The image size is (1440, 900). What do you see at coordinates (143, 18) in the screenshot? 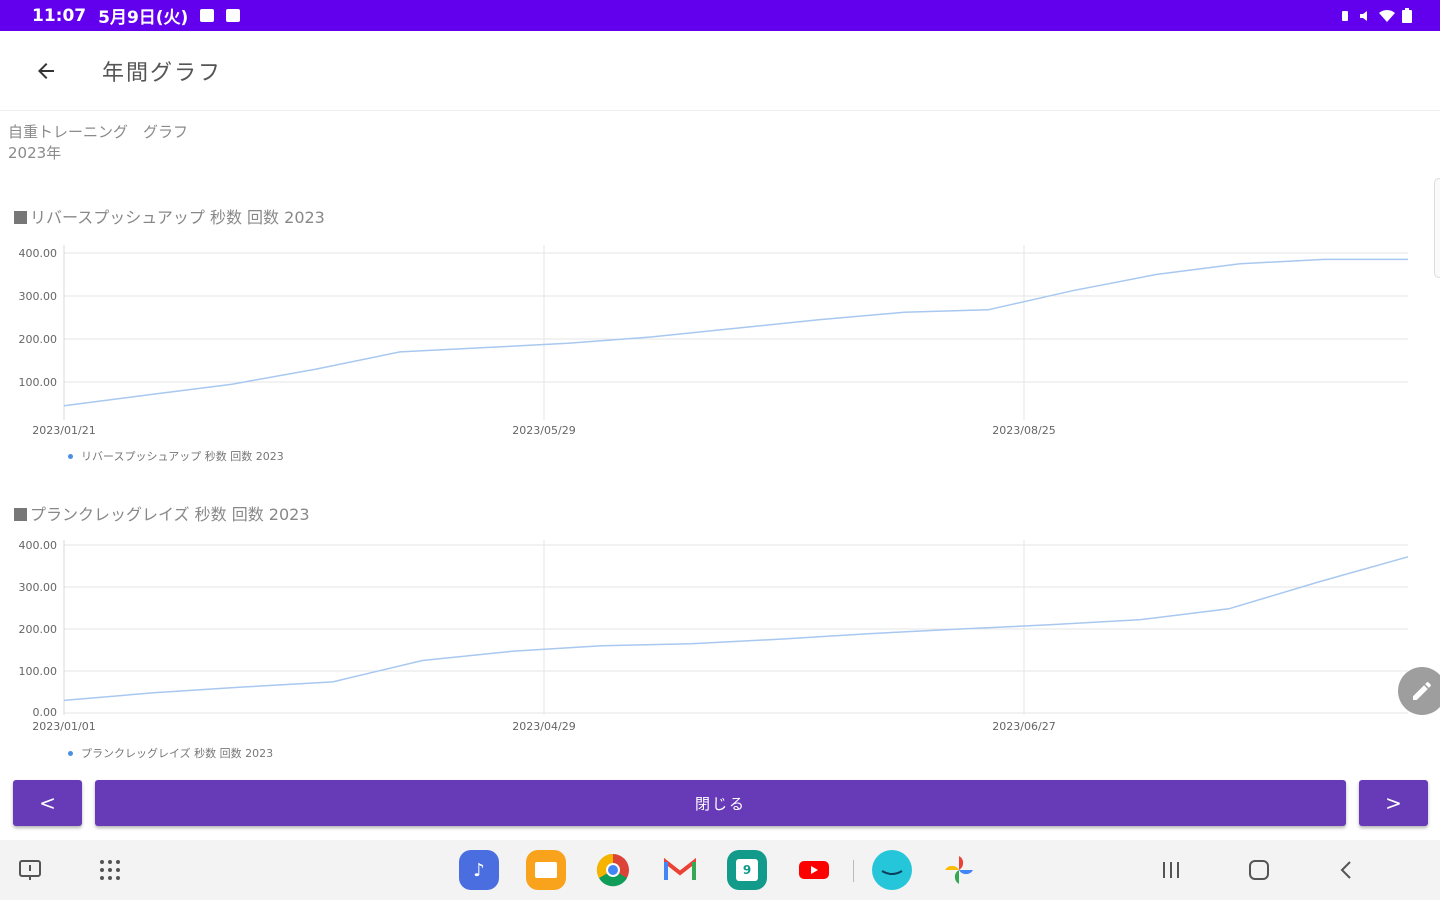
I see `status-date: 5月9日(火)` at bounding box center [143, 18].